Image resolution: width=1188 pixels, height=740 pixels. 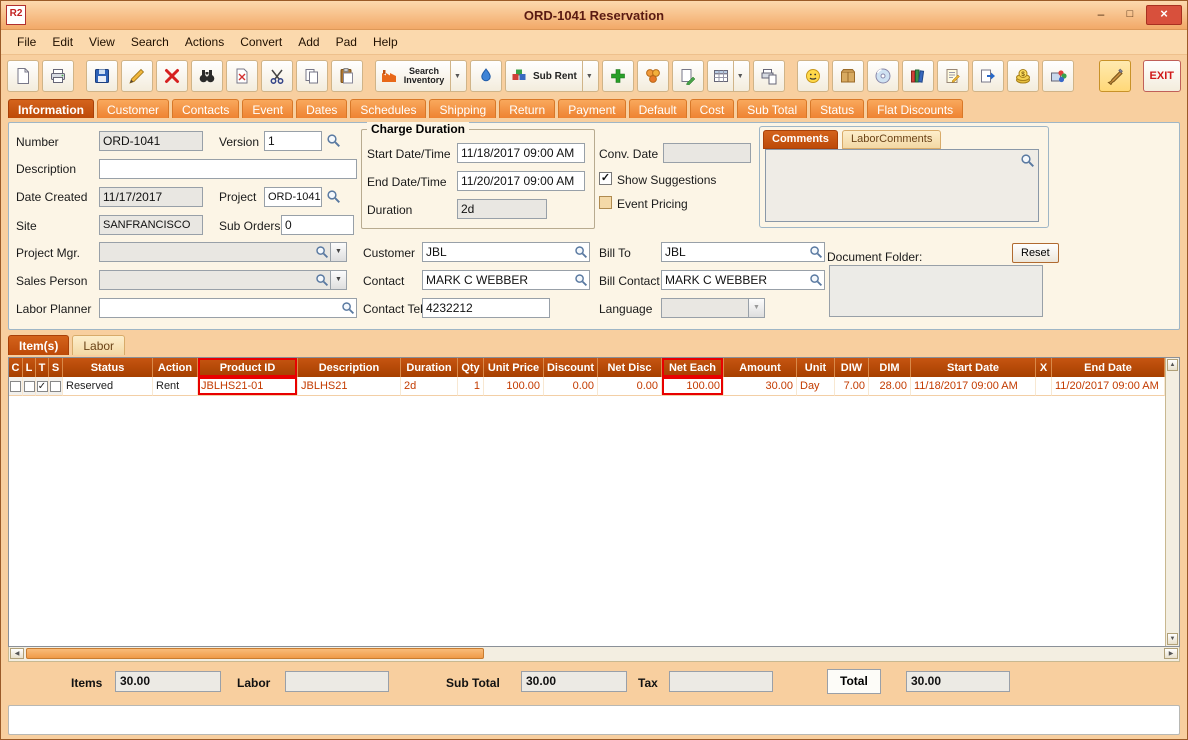 I want to click on cell-end-date: 11/20/2017 09:00 AM, so click(x=1108, y=386).